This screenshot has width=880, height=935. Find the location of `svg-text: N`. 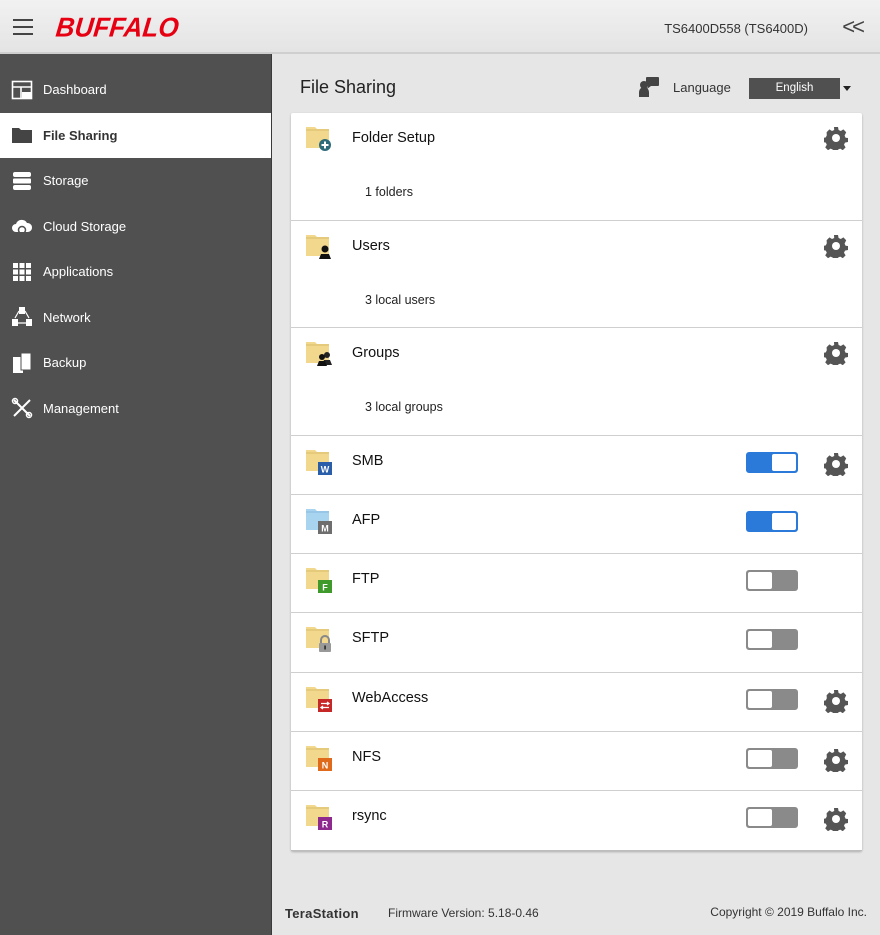

svg-text: N is located at coordinates (325, 765).